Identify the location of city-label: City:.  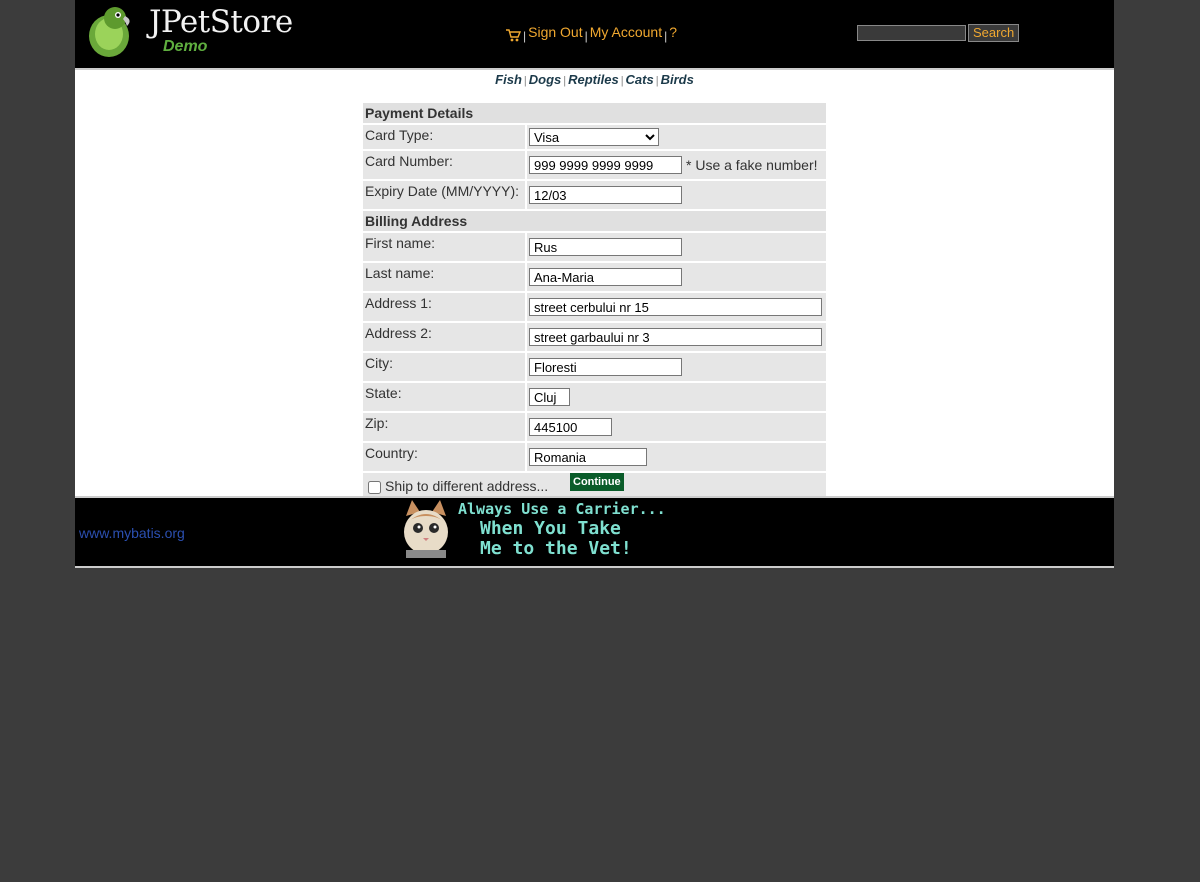
(444, 367).